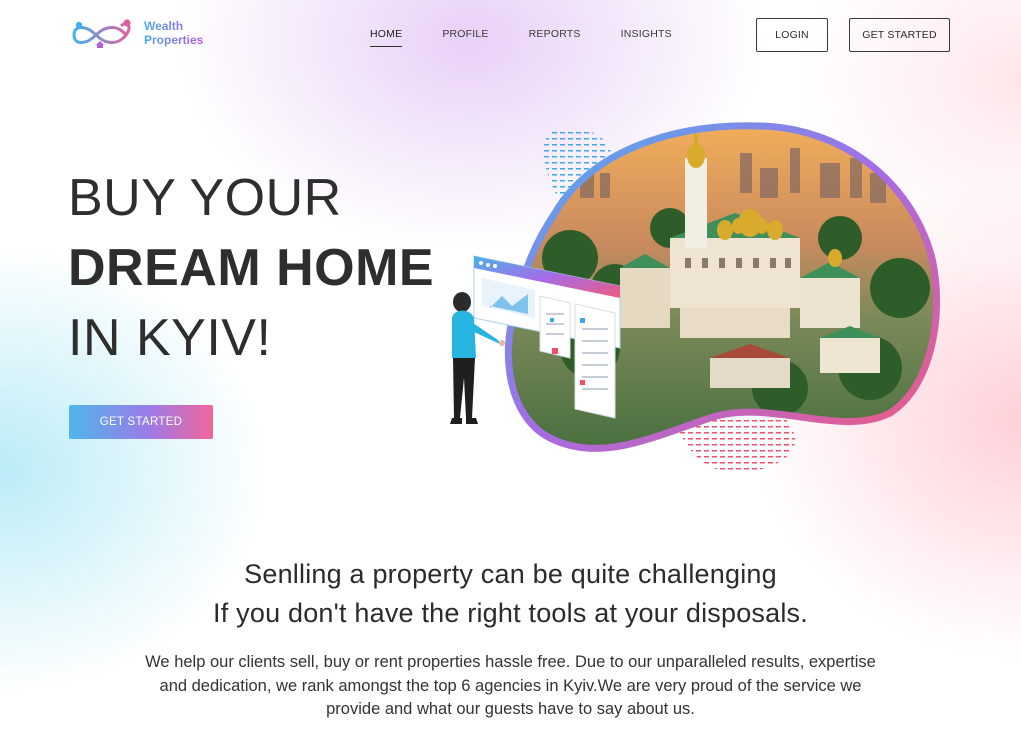 Image resolution: width=1021 pixels, height=752 pixels. I want to click on infinity-house-logo-icon, so click(101, 33).